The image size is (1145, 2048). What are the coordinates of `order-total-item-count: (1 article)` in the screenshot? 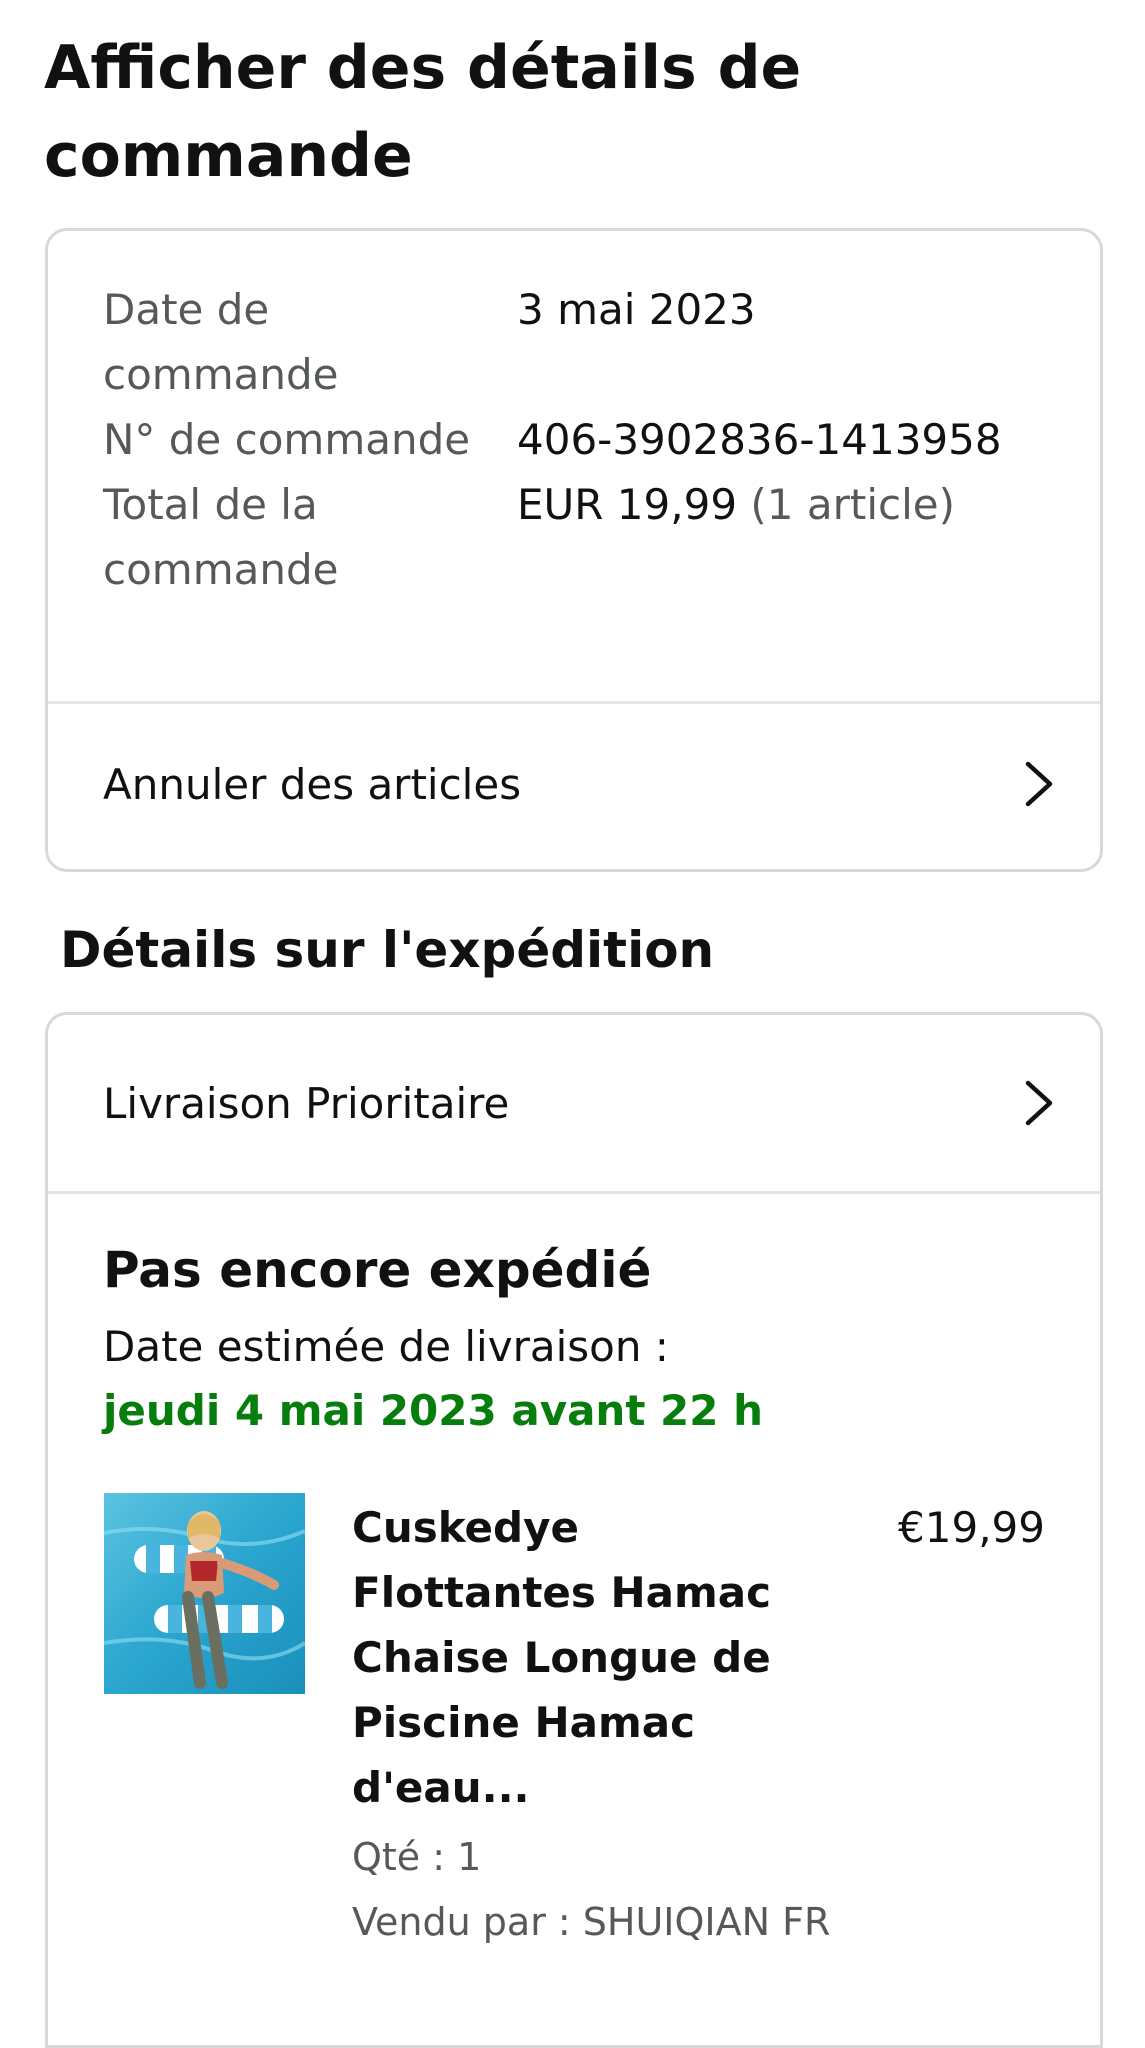 It's located at (853, 504).